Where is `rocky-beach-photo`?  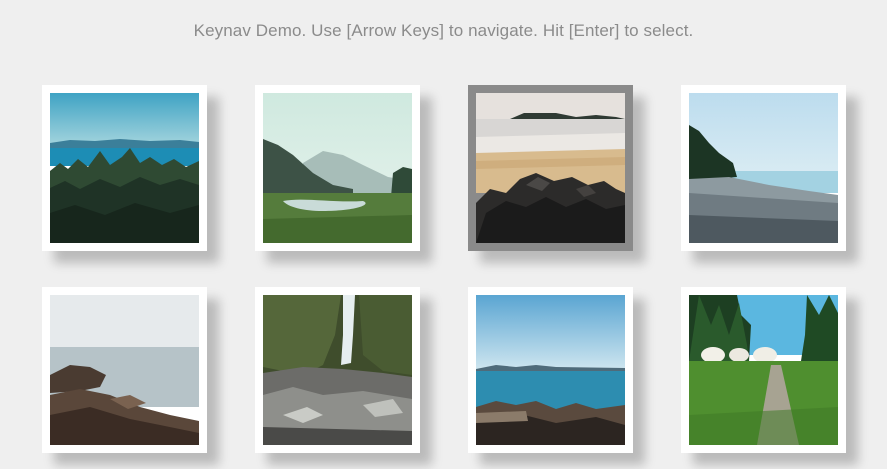 rocky-beach-photo is located at coordinates (550, 168).